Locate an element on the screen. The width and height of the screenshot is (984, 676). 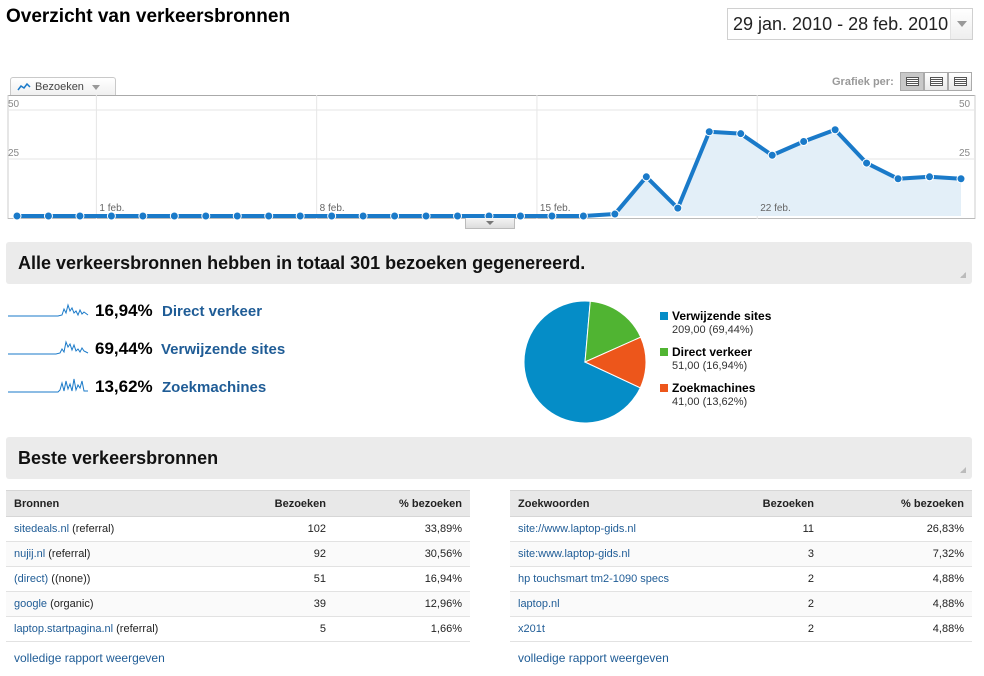
visits-cell: 51 is located at coordinates (264, 579).